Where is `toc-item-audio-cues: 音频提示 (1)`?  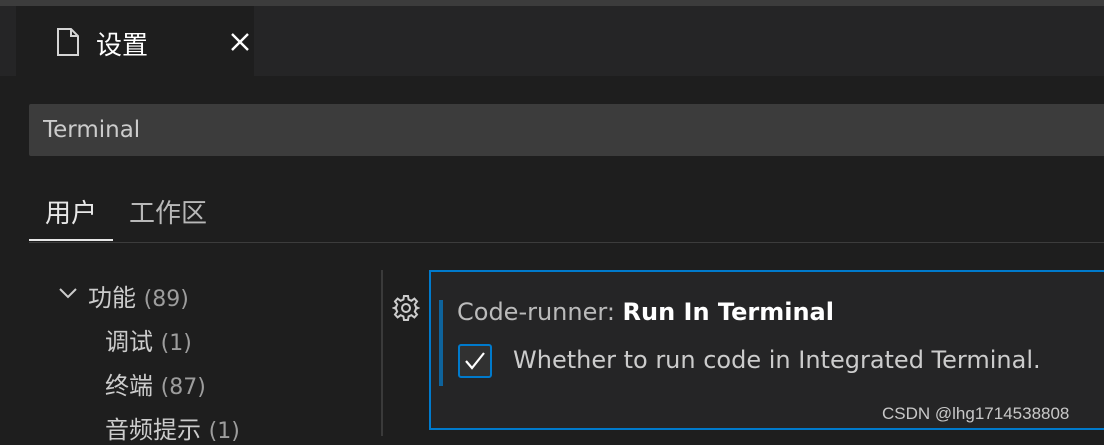
toc-item-audio-cues: 音频提示 (1) is located at coordinates (172, 427).